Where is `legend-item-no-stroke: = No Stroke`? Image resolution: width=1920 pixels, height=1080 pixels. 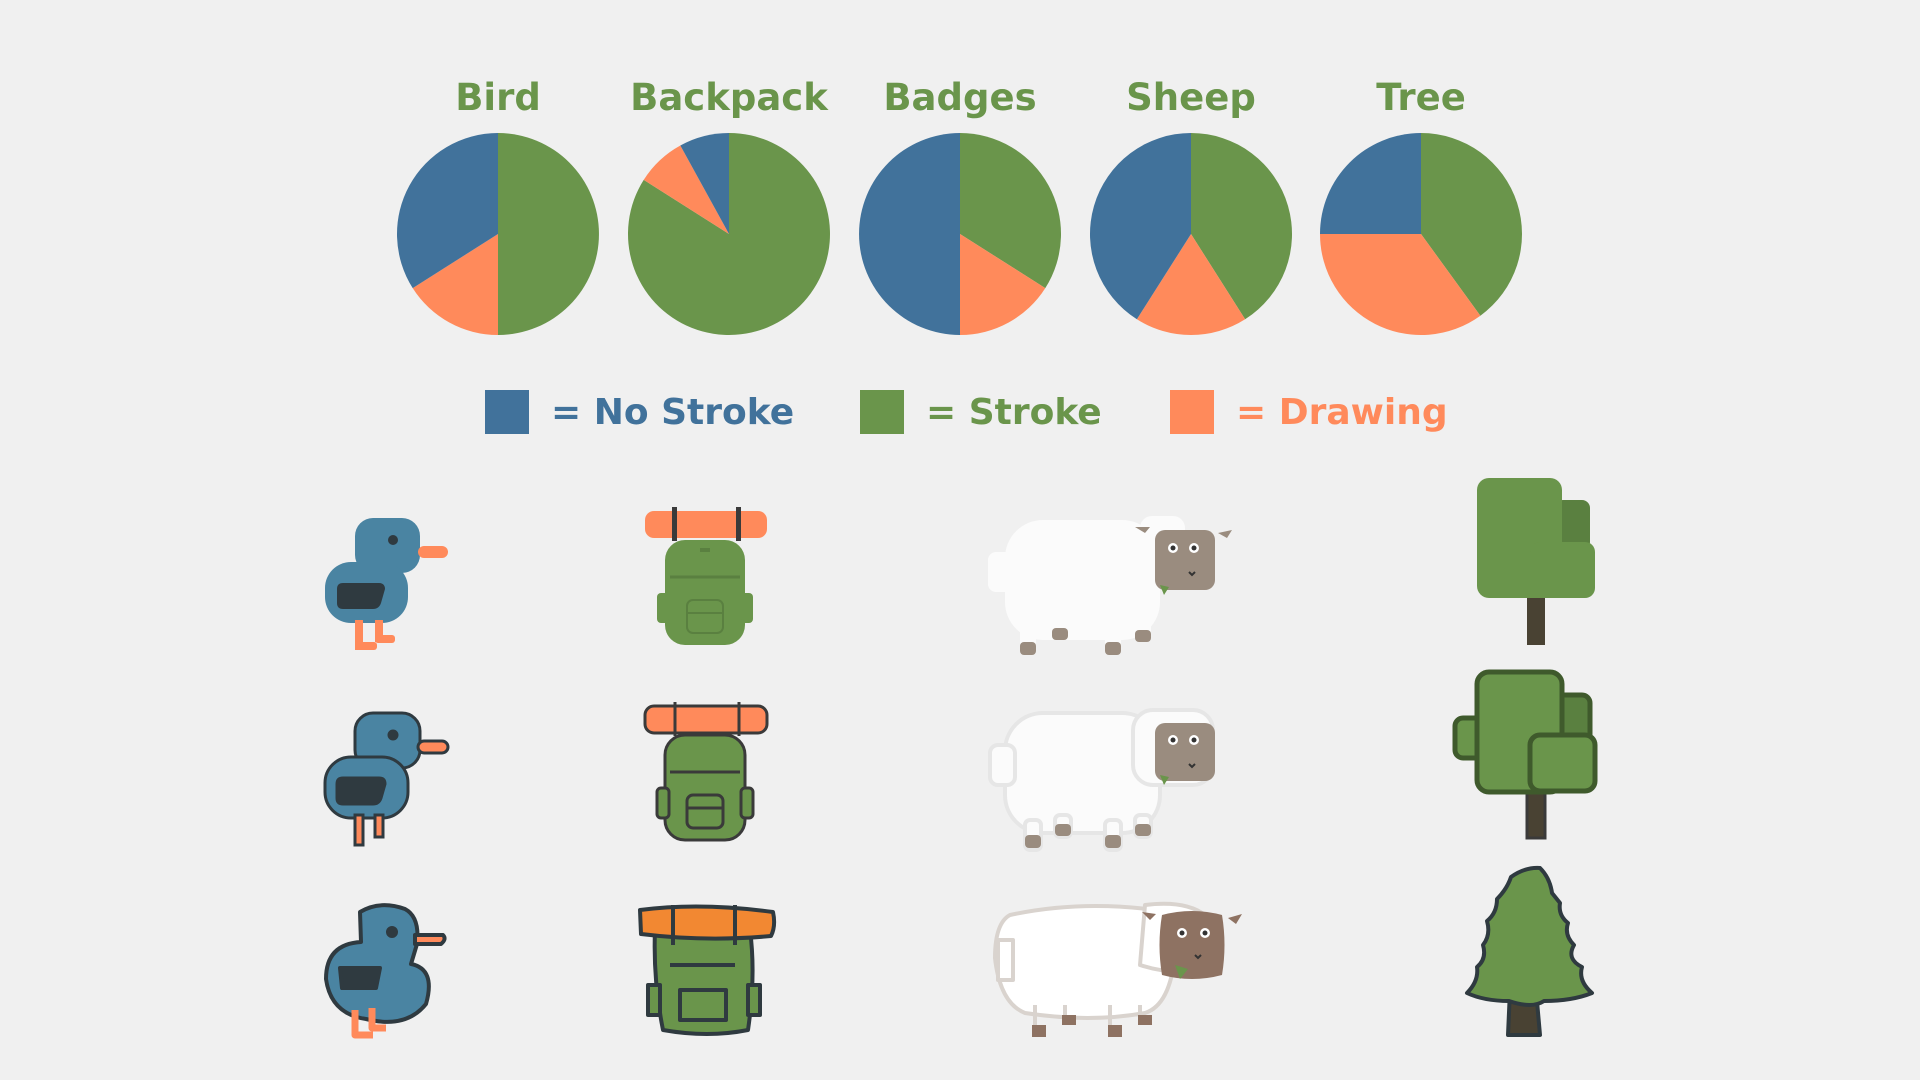
legend-item-no-stroke: = No Stroke is located at coordinates (639, 412).